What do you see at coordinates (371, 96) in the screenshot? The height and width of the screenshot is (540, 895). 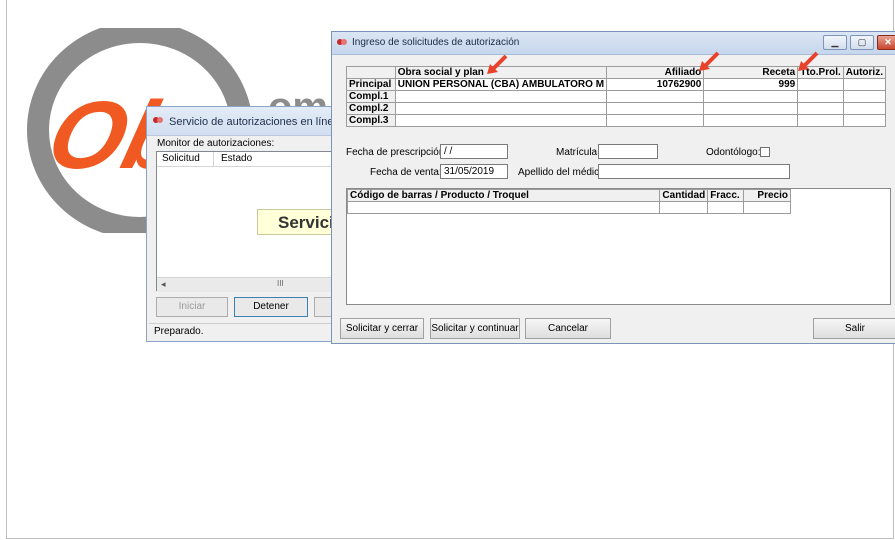 I see `grid-row-label: Compl.1` at bounding box center [371, 96].